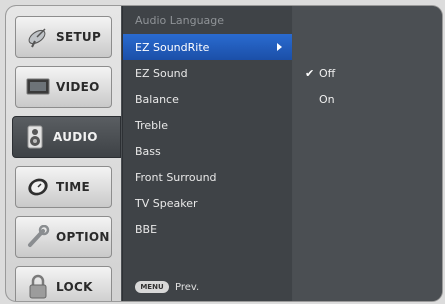 This screenshot has height=304, width=445. Describe the element at coordinates (207, 125) in the screenshot. I see `menu-item-treble: Treble` at that location.